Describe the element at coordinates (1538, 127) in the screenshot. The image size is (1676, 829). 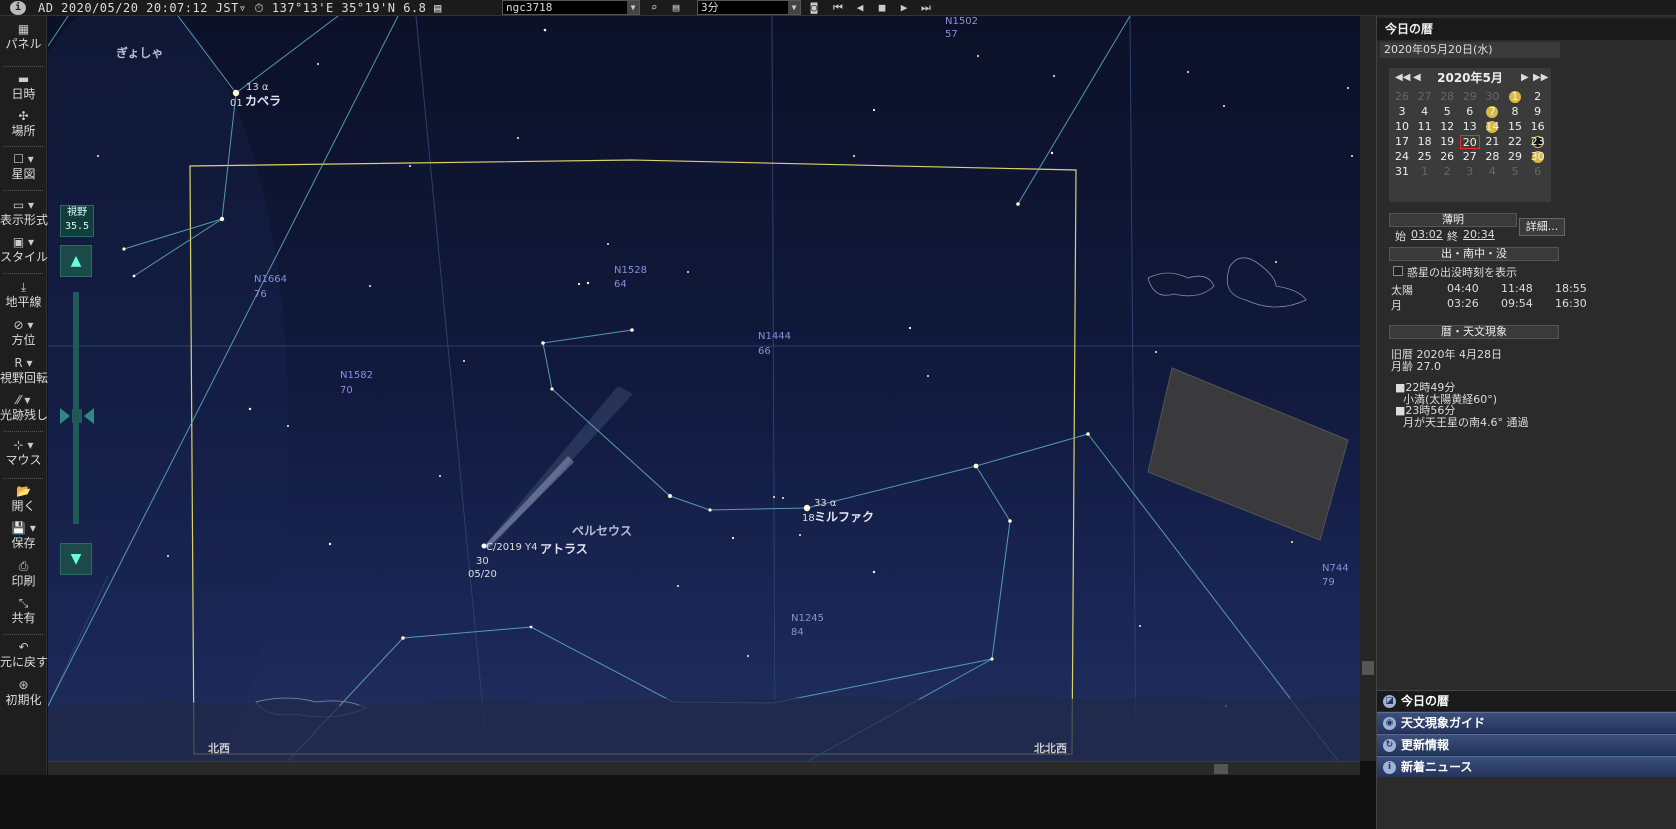
I see `calendar-day: 16` at that location.